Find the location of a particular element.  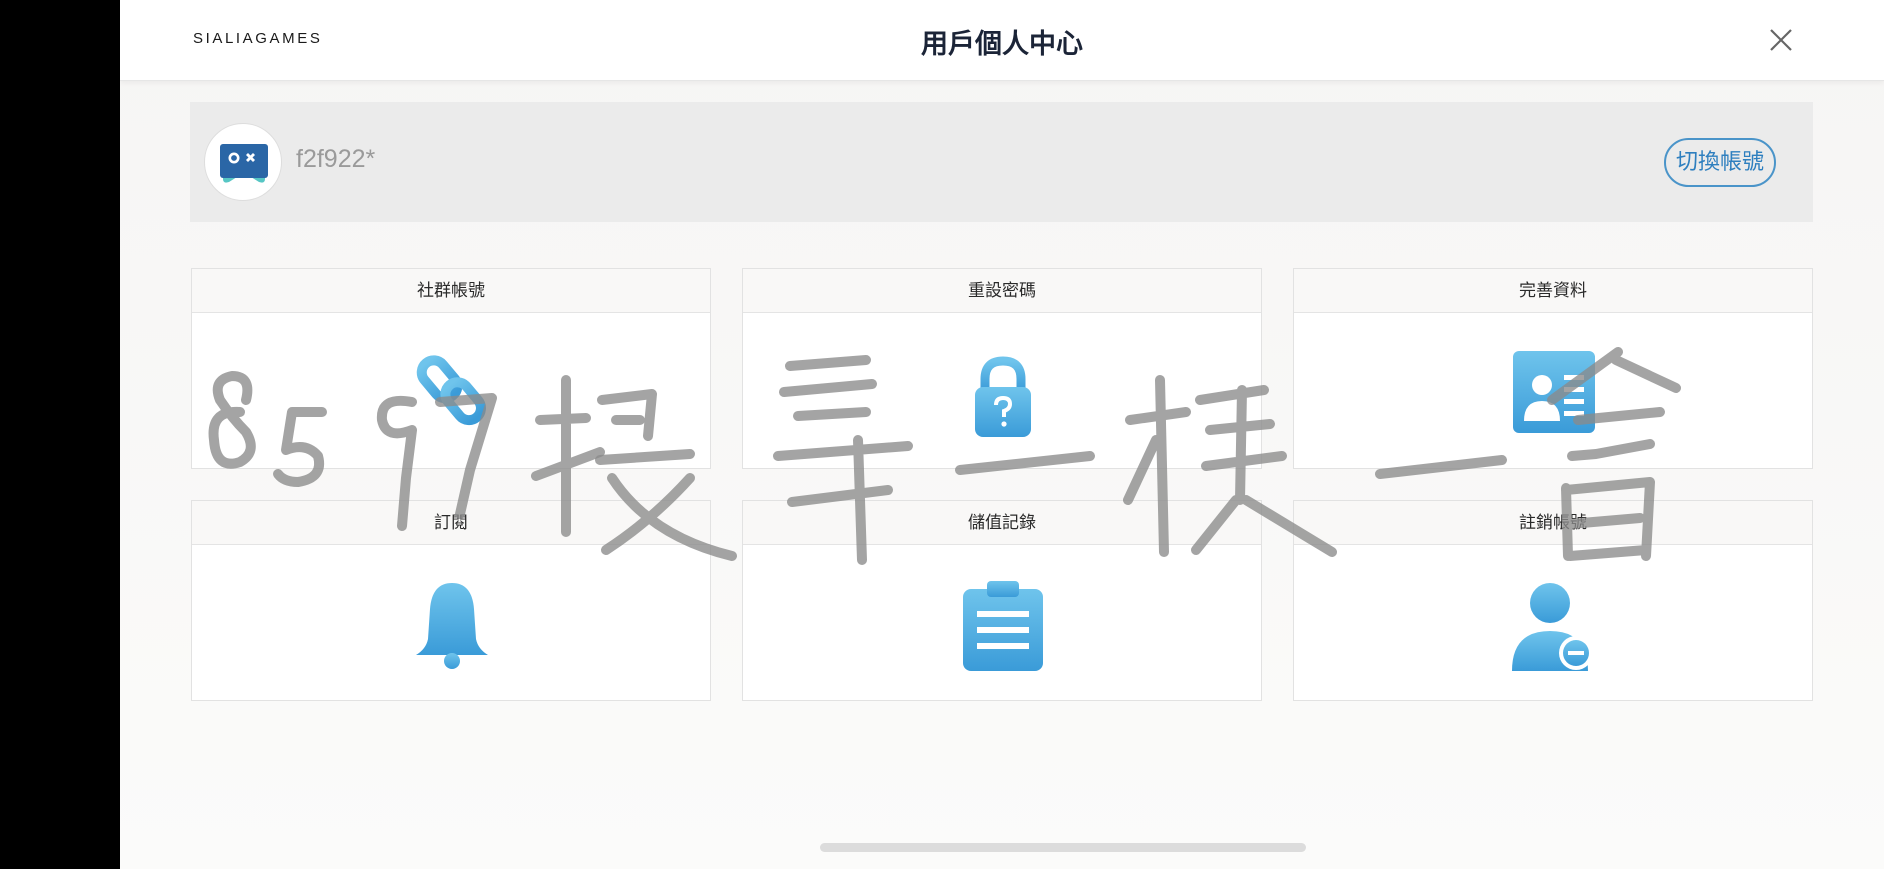

id-card-icon is located at coordinates (1554, 392).